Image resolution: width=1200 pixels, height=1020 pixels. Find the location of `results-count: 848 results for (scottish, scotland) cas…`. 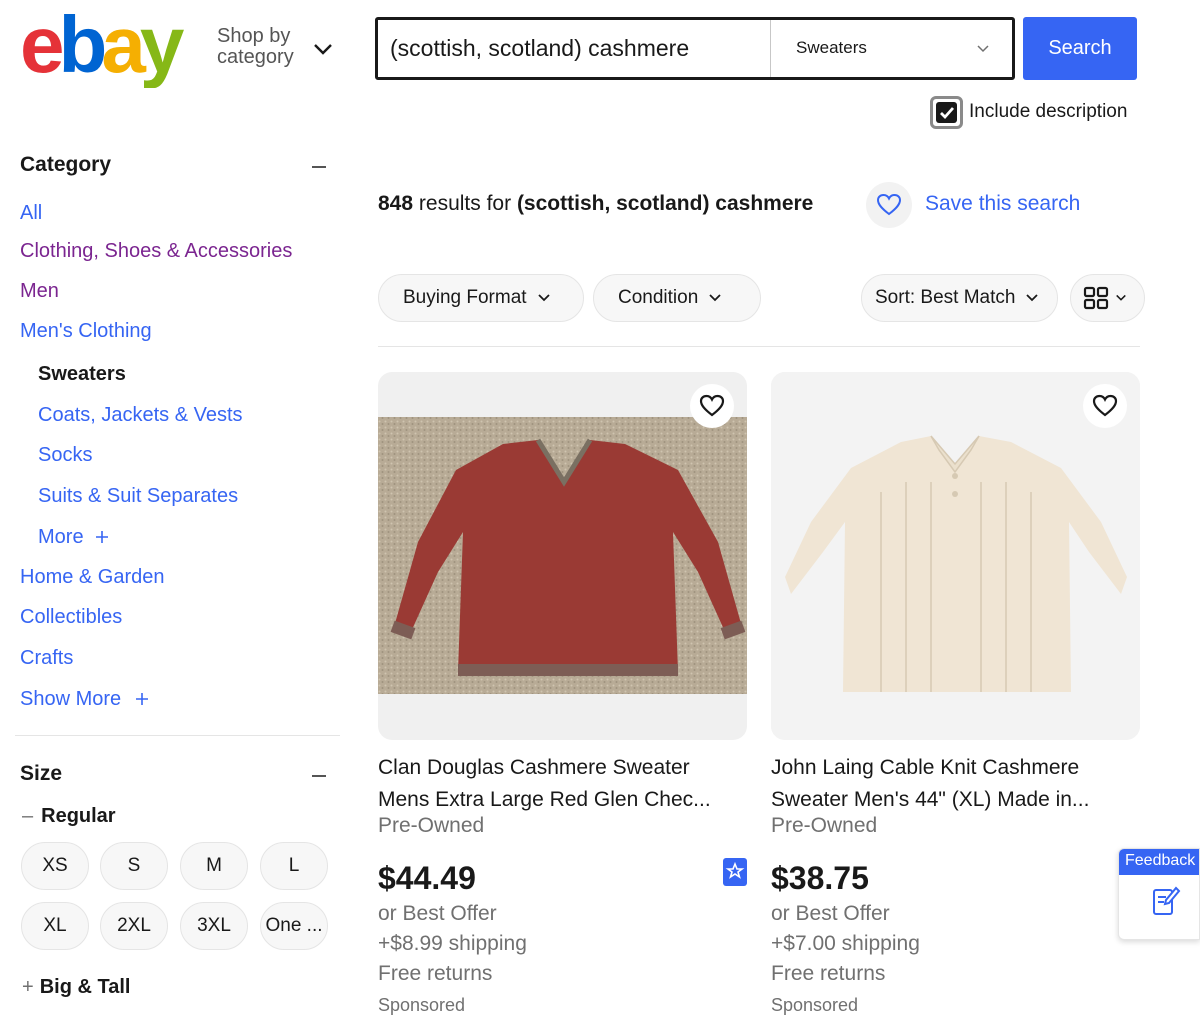

results-count: 848 results for (scottish, scotland) cas… is located at coordinates (595, 204).